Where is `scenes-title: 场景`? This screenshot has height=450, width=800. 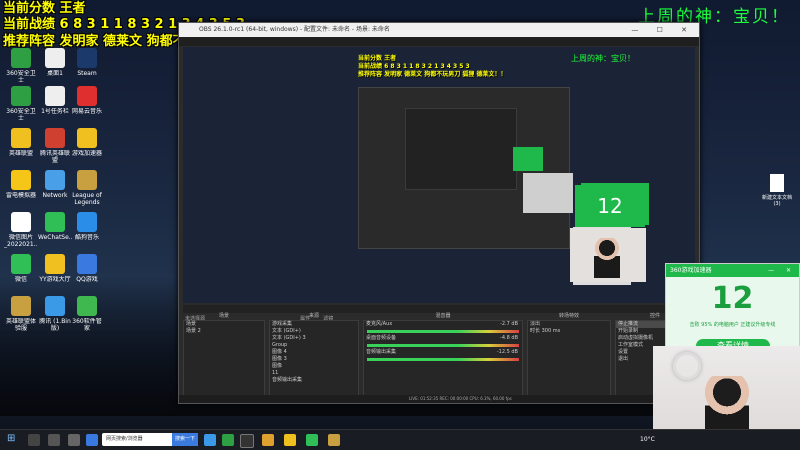
scenes-title: 场景 is located at coordinates (223, 316).